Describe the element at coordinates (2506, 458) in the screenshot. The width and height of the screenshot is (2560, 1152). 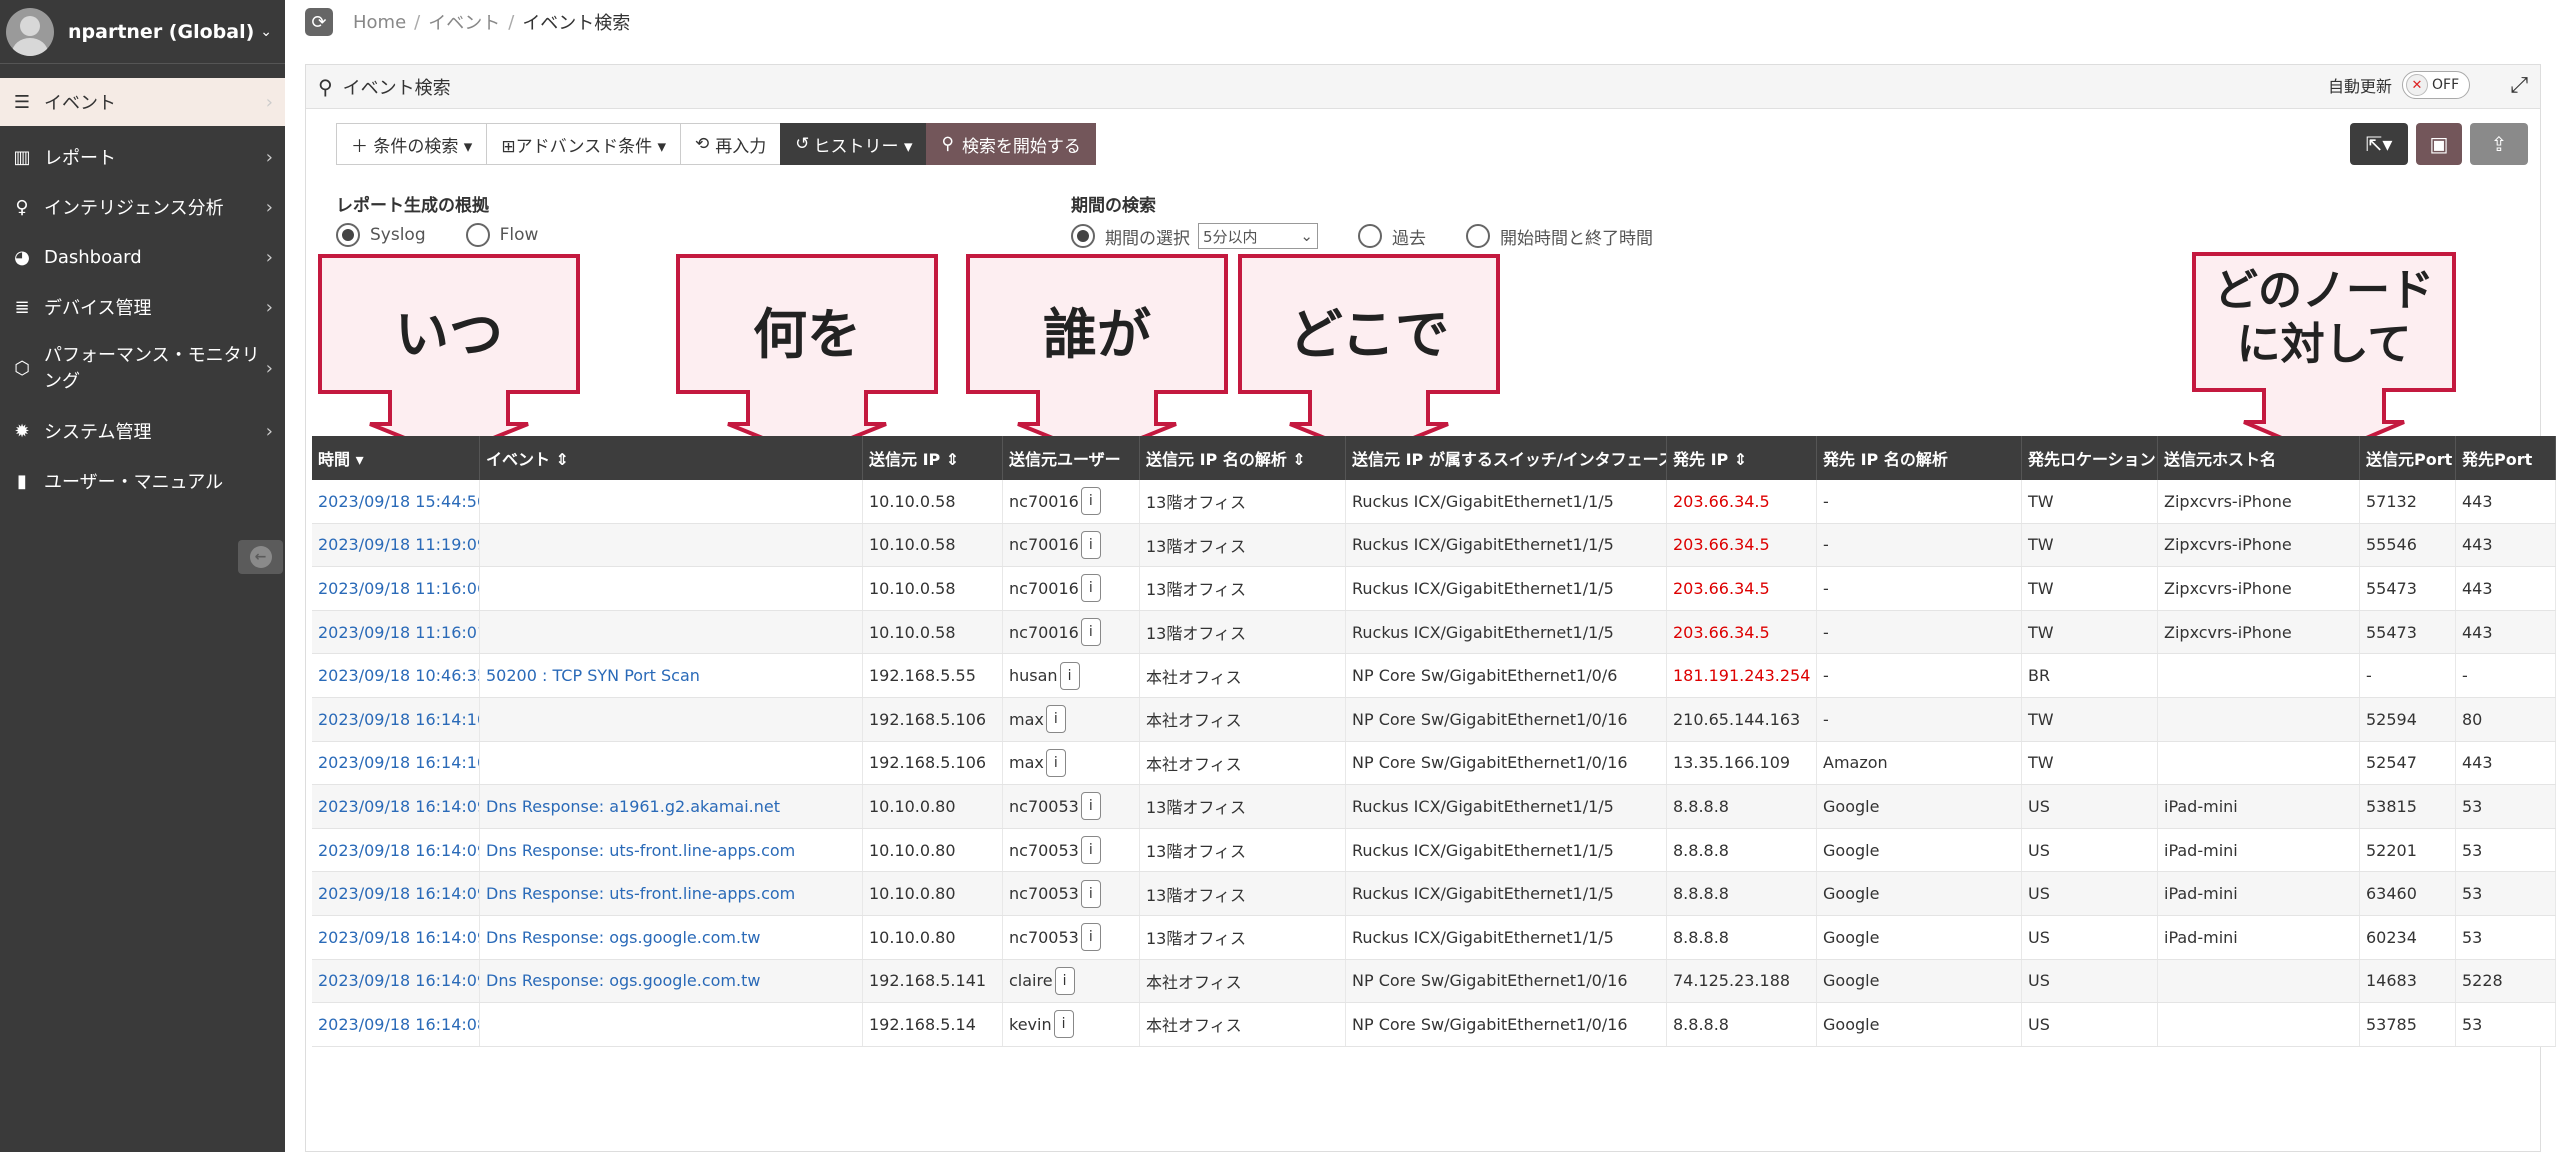
I see `column-header: 発先Port` at that location.